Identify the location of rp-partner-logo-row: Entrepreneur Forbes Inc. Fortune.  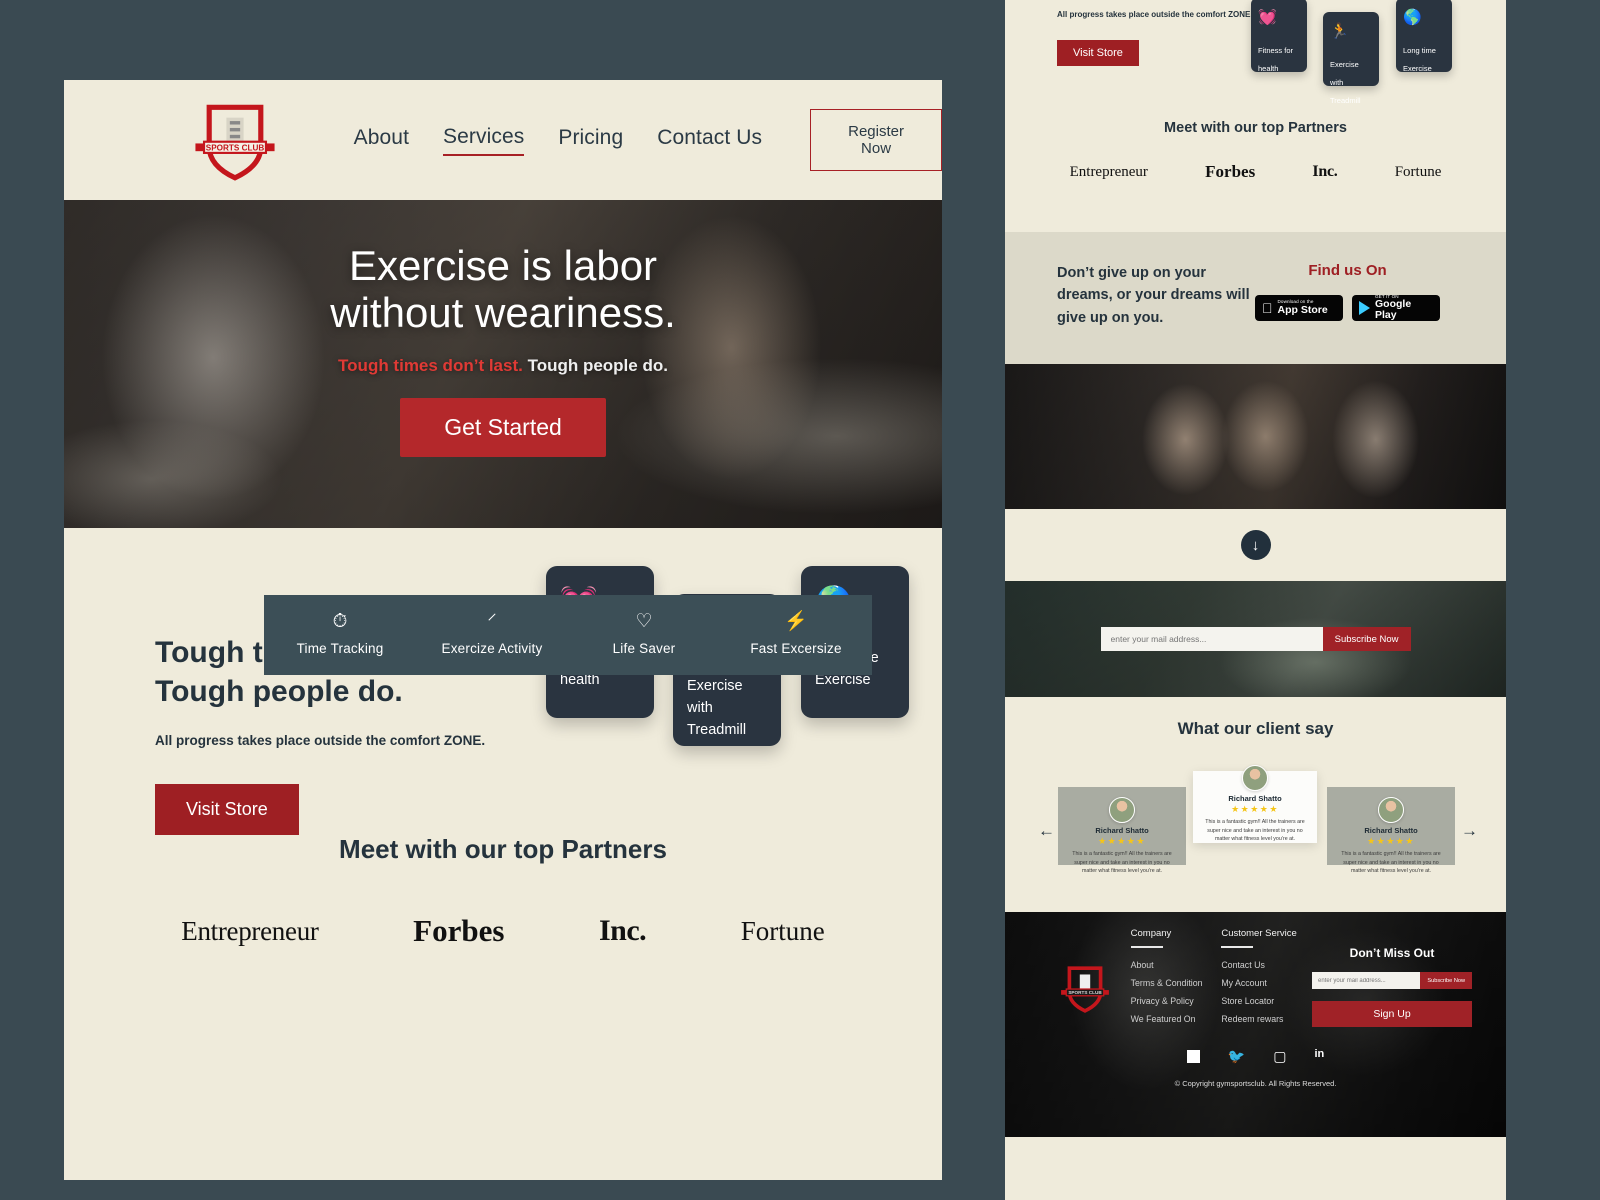
(1255, 172).